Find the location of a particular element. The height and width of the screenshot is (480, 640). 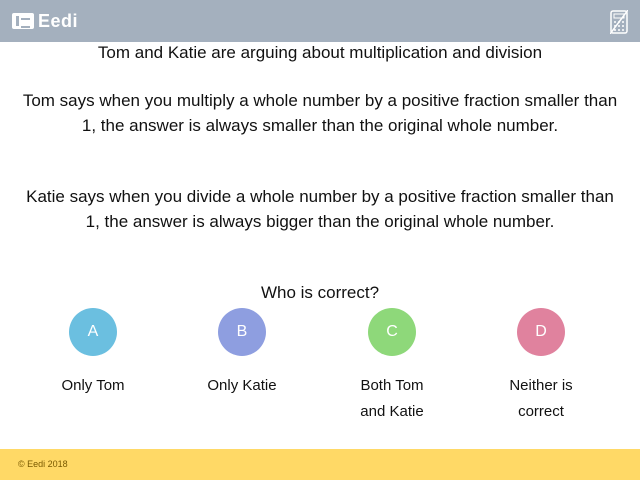

answer-option-a: A Only Tom is located at coordinates (93, 353).